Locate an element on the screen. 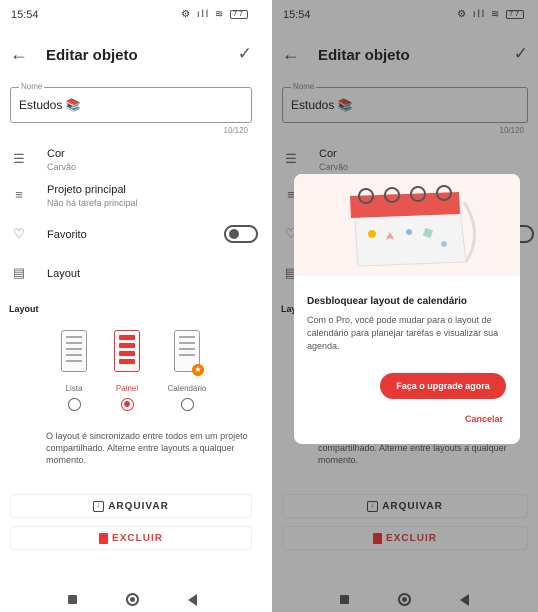 The height and width of the screenshot is (612, 538). color-row: ☰ Cor Carvão is located at coordinates (131, 160).